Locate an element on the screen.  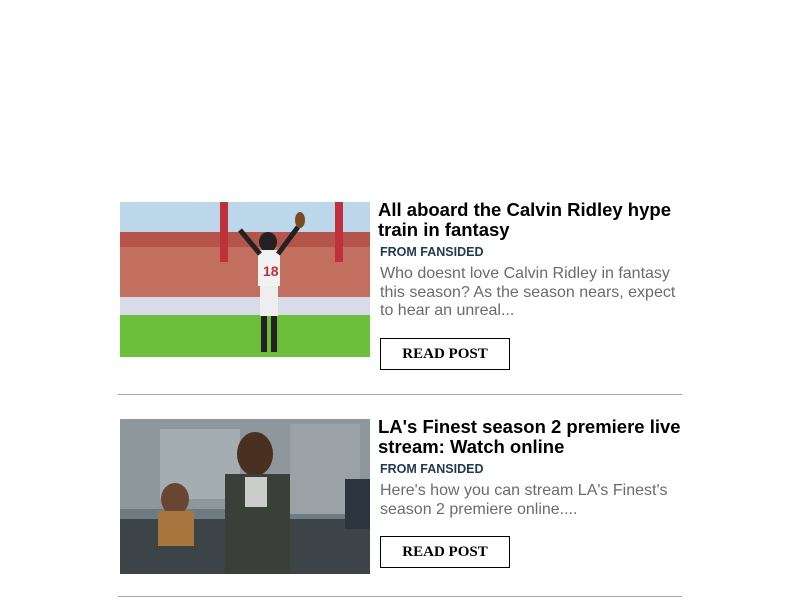
post-thumbnail is located at coordinates (245, 496).